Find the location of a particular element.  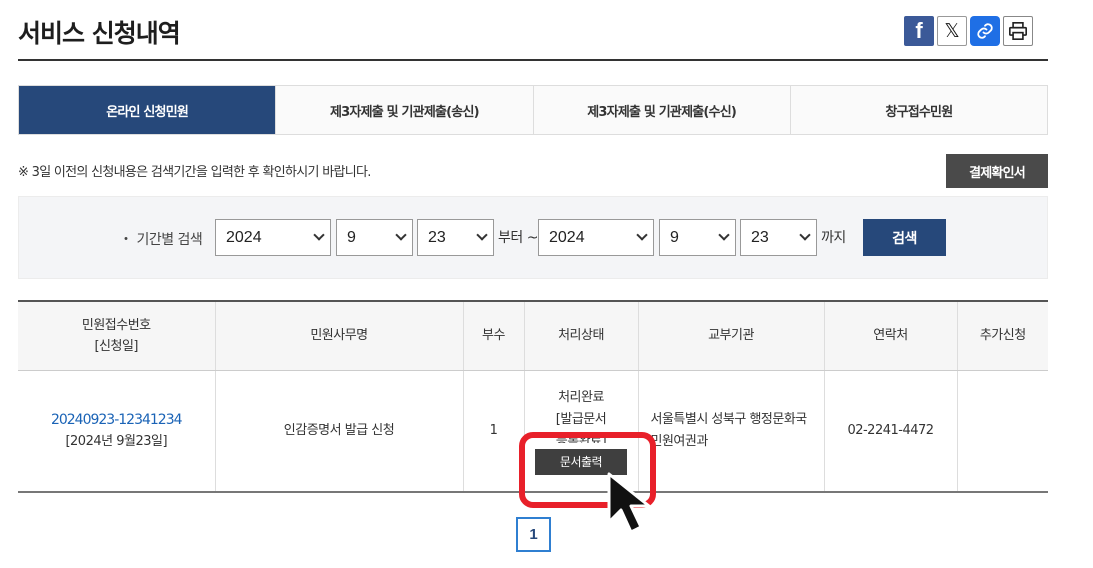

to-day-select: 23 is located at coordinates (778, 237).